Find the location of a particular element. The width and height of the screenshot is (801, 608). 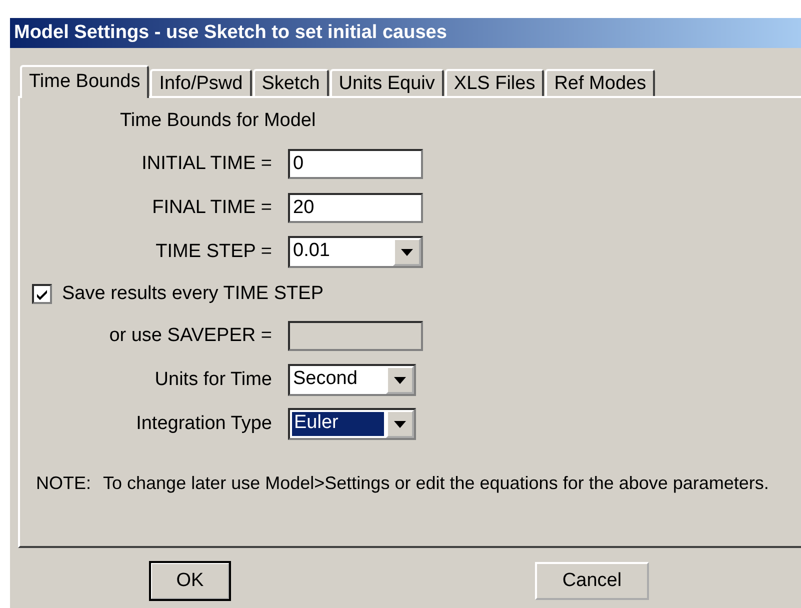

dropdown-value: Second is located at coordinates (325, 379).